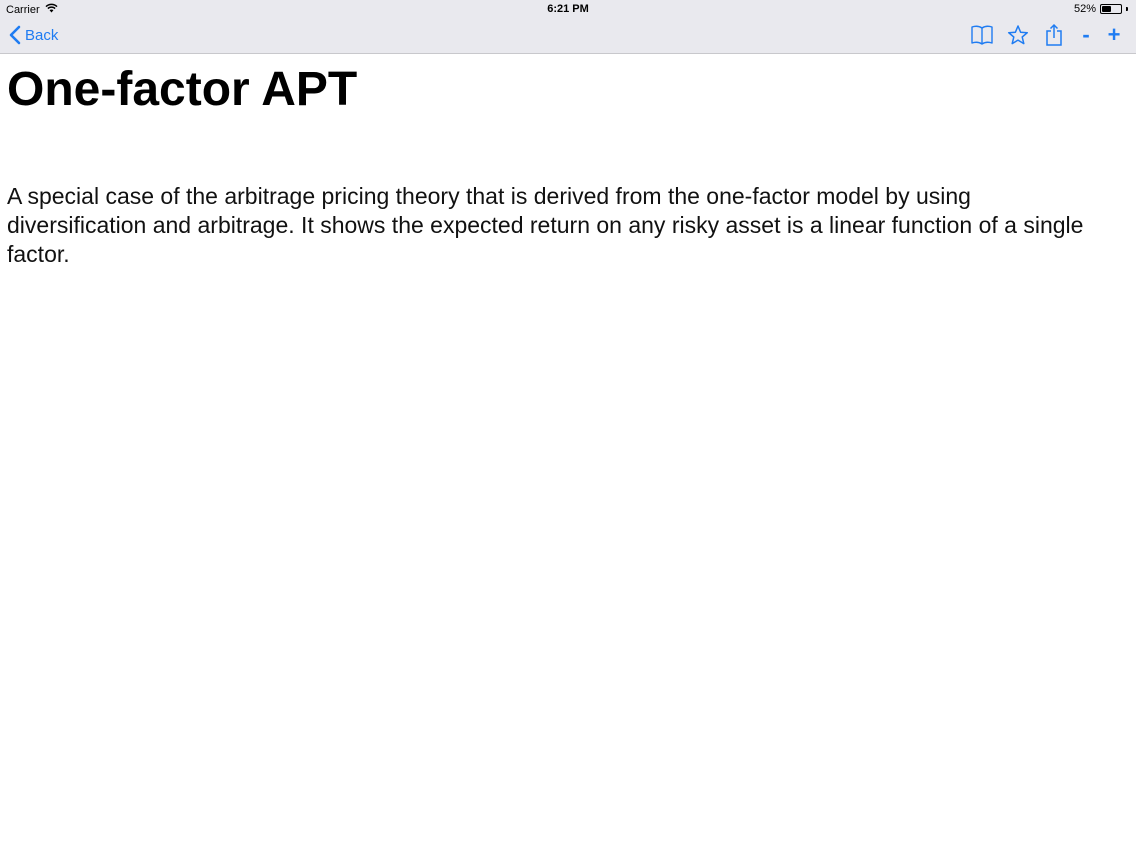 This screenshot has height=852, width=1136. I want to click on back-button-label: Back, so click(42, 35).